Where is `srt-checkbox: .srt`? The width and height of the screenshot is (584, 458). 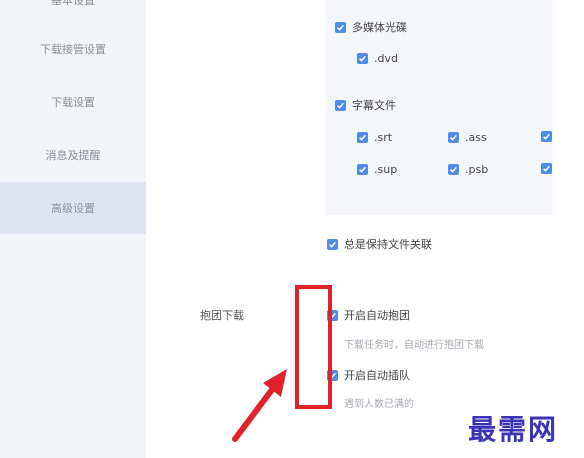 srt-checkbox: .srt is located at coordinates (374, 137).